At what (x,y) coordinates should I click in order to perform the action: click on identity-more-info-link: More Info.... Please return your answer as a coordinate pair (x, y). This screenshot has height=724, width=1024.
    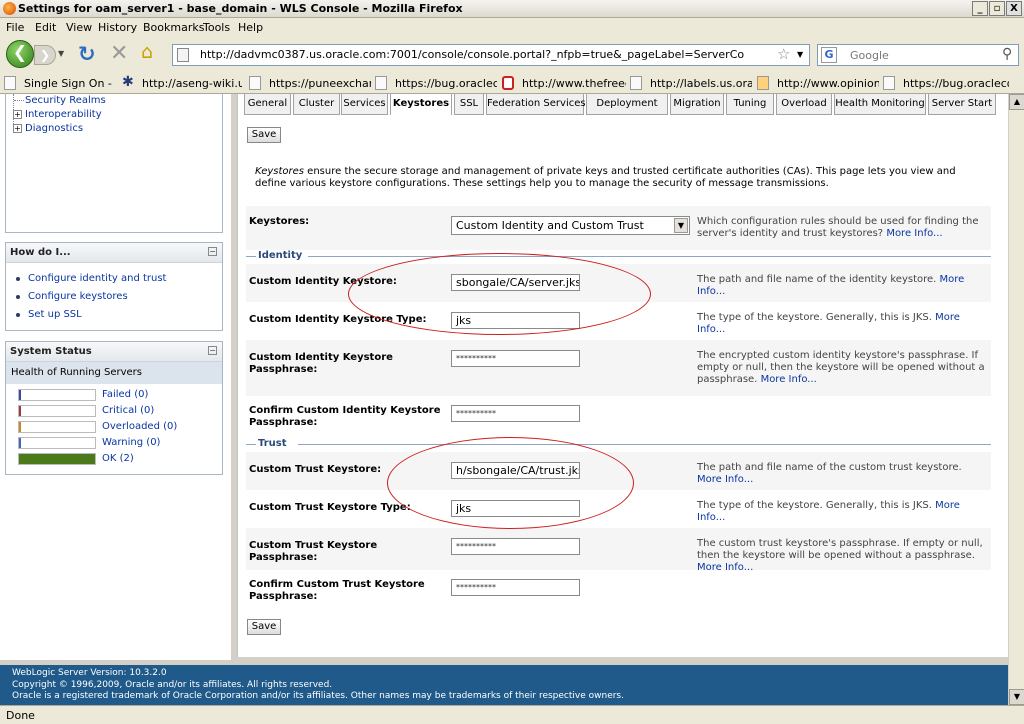
    Looking at the image, I should click on (789, 379).